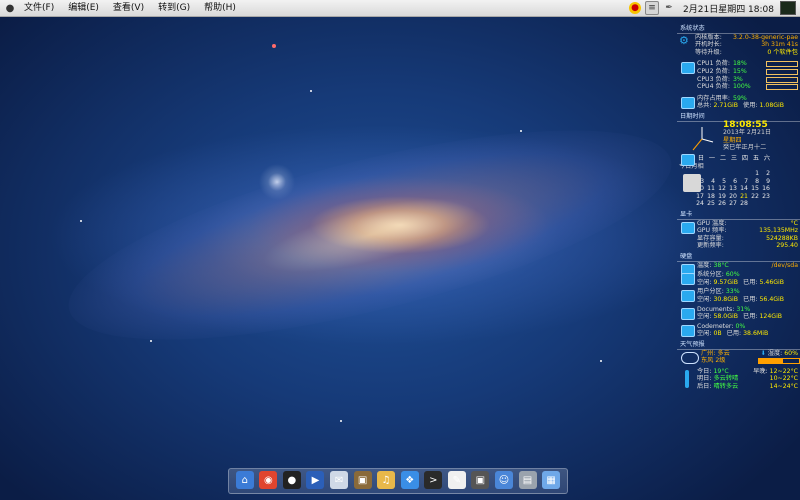 Image resolution: width=800 pixels, height=500 pixels. Describe the element at coordinates (503, 480) in the screenshot. I see `finder-icon: ☺` at that location.